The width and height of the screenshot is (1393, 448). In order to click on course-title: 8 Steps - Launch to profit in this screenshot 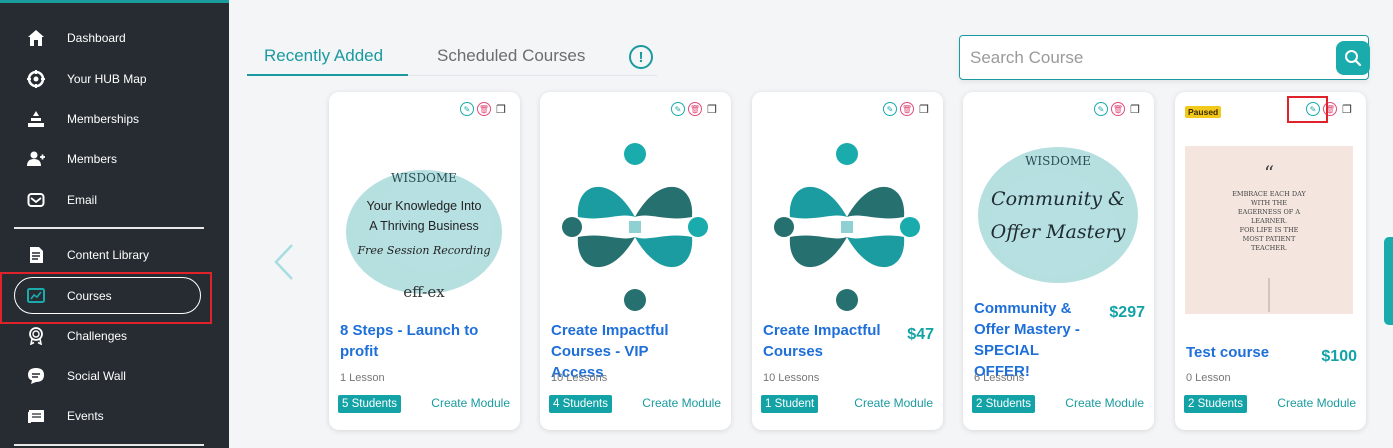, I will do `click(415, 341)`.